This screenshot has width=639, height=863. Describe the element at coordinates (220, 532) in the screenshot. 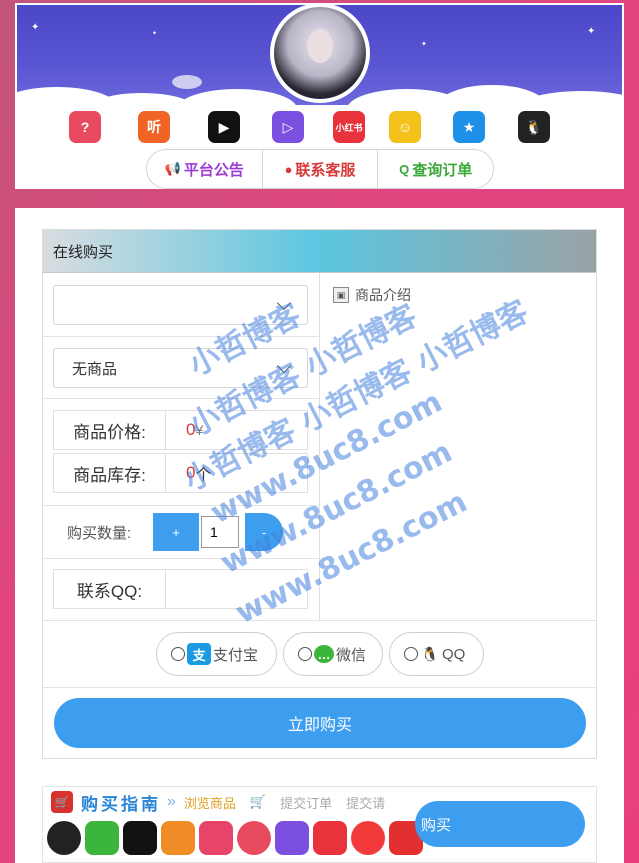

I see `quantity-input: 1` at that location.